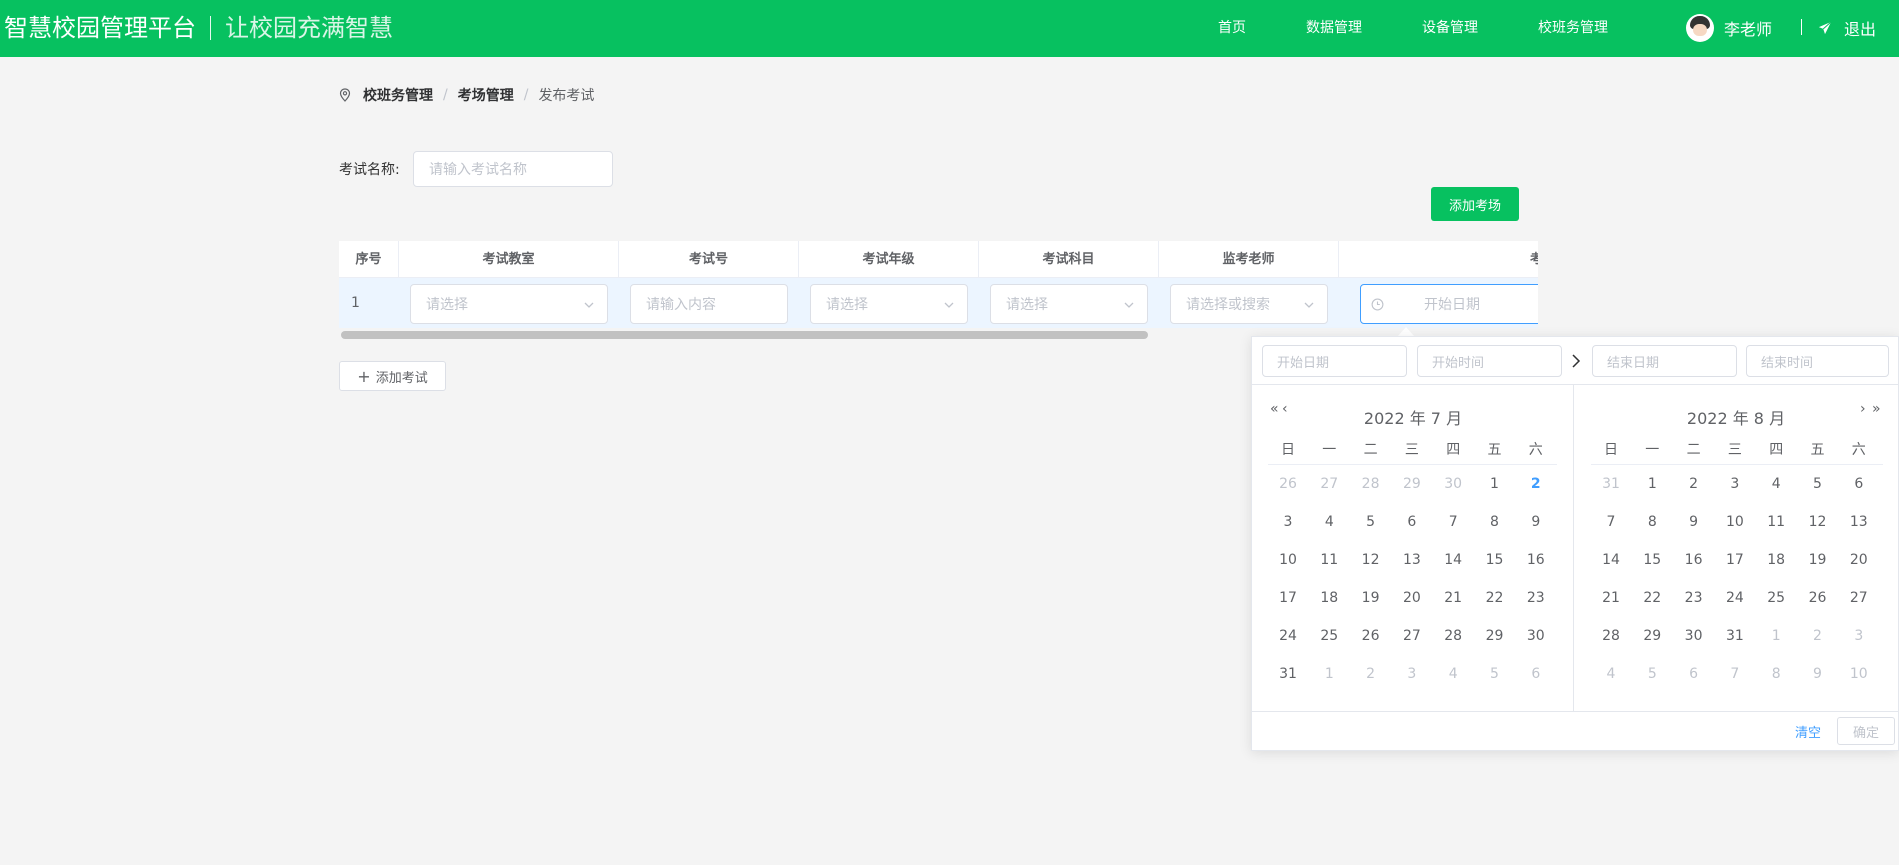 Image resolution: width=1899 pixels, height=865 pixels. What do you see at coordinates (1808, 731) in the screenshot?
I see `clear-button: 清空` at bounding box center [1808, 731].